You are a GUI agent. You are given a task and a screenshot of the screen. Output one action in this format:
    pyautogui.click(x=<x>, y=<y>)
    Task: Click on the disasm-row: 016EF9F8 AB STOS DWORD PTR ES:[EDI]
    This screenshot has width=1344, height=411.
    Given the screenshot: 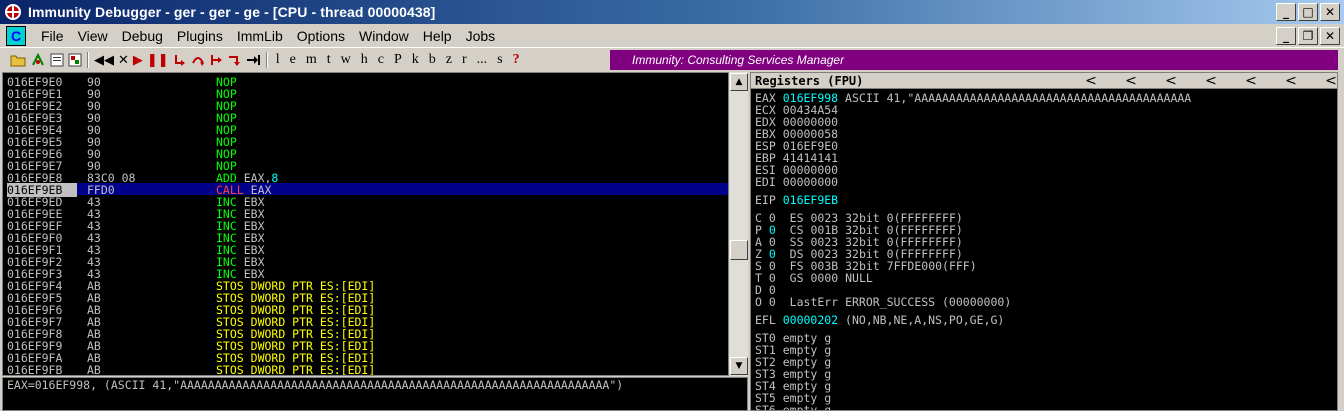 What is the action you would take?
    pyautogui.click(x=368, y=334)
    